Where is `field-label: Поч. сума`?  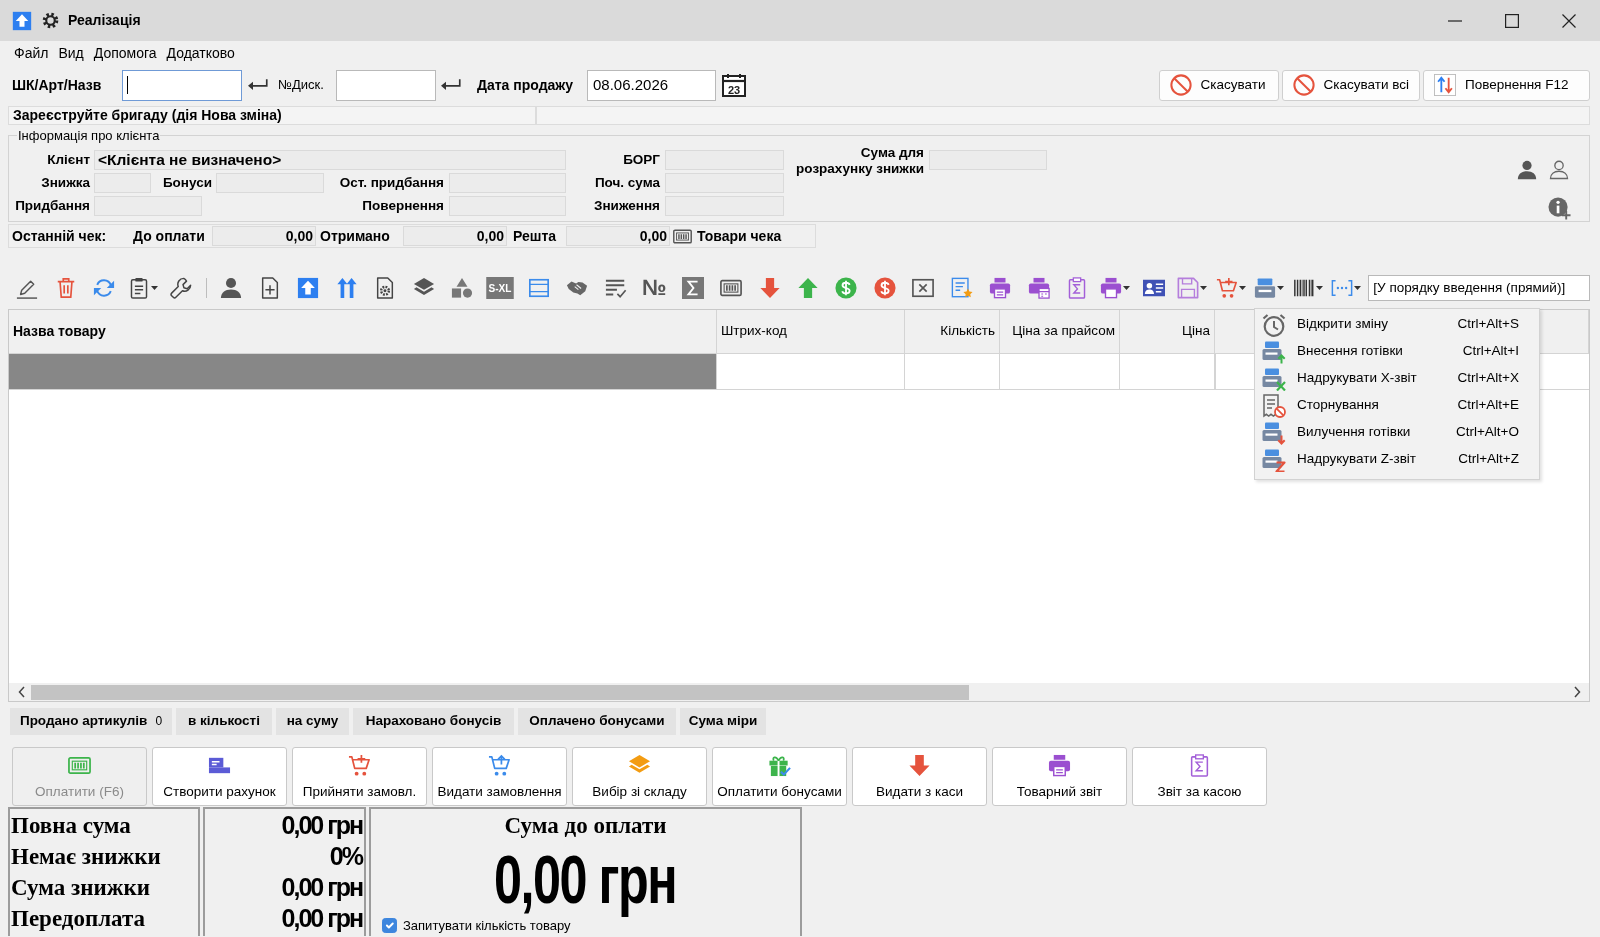 field-label: Поч. сума is located at coordinates (627, 183).